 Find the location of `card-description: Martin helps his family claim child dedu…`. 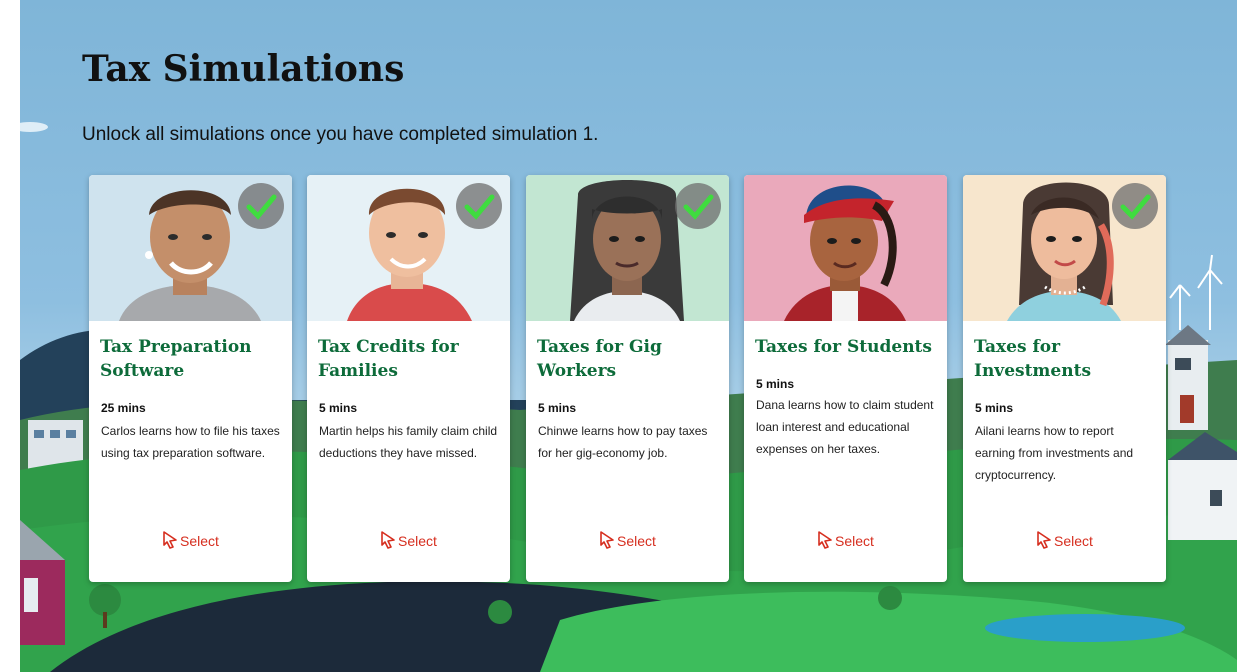

card-description: Martin helps his family claim child dedu… is located at coordinates (408, 442).